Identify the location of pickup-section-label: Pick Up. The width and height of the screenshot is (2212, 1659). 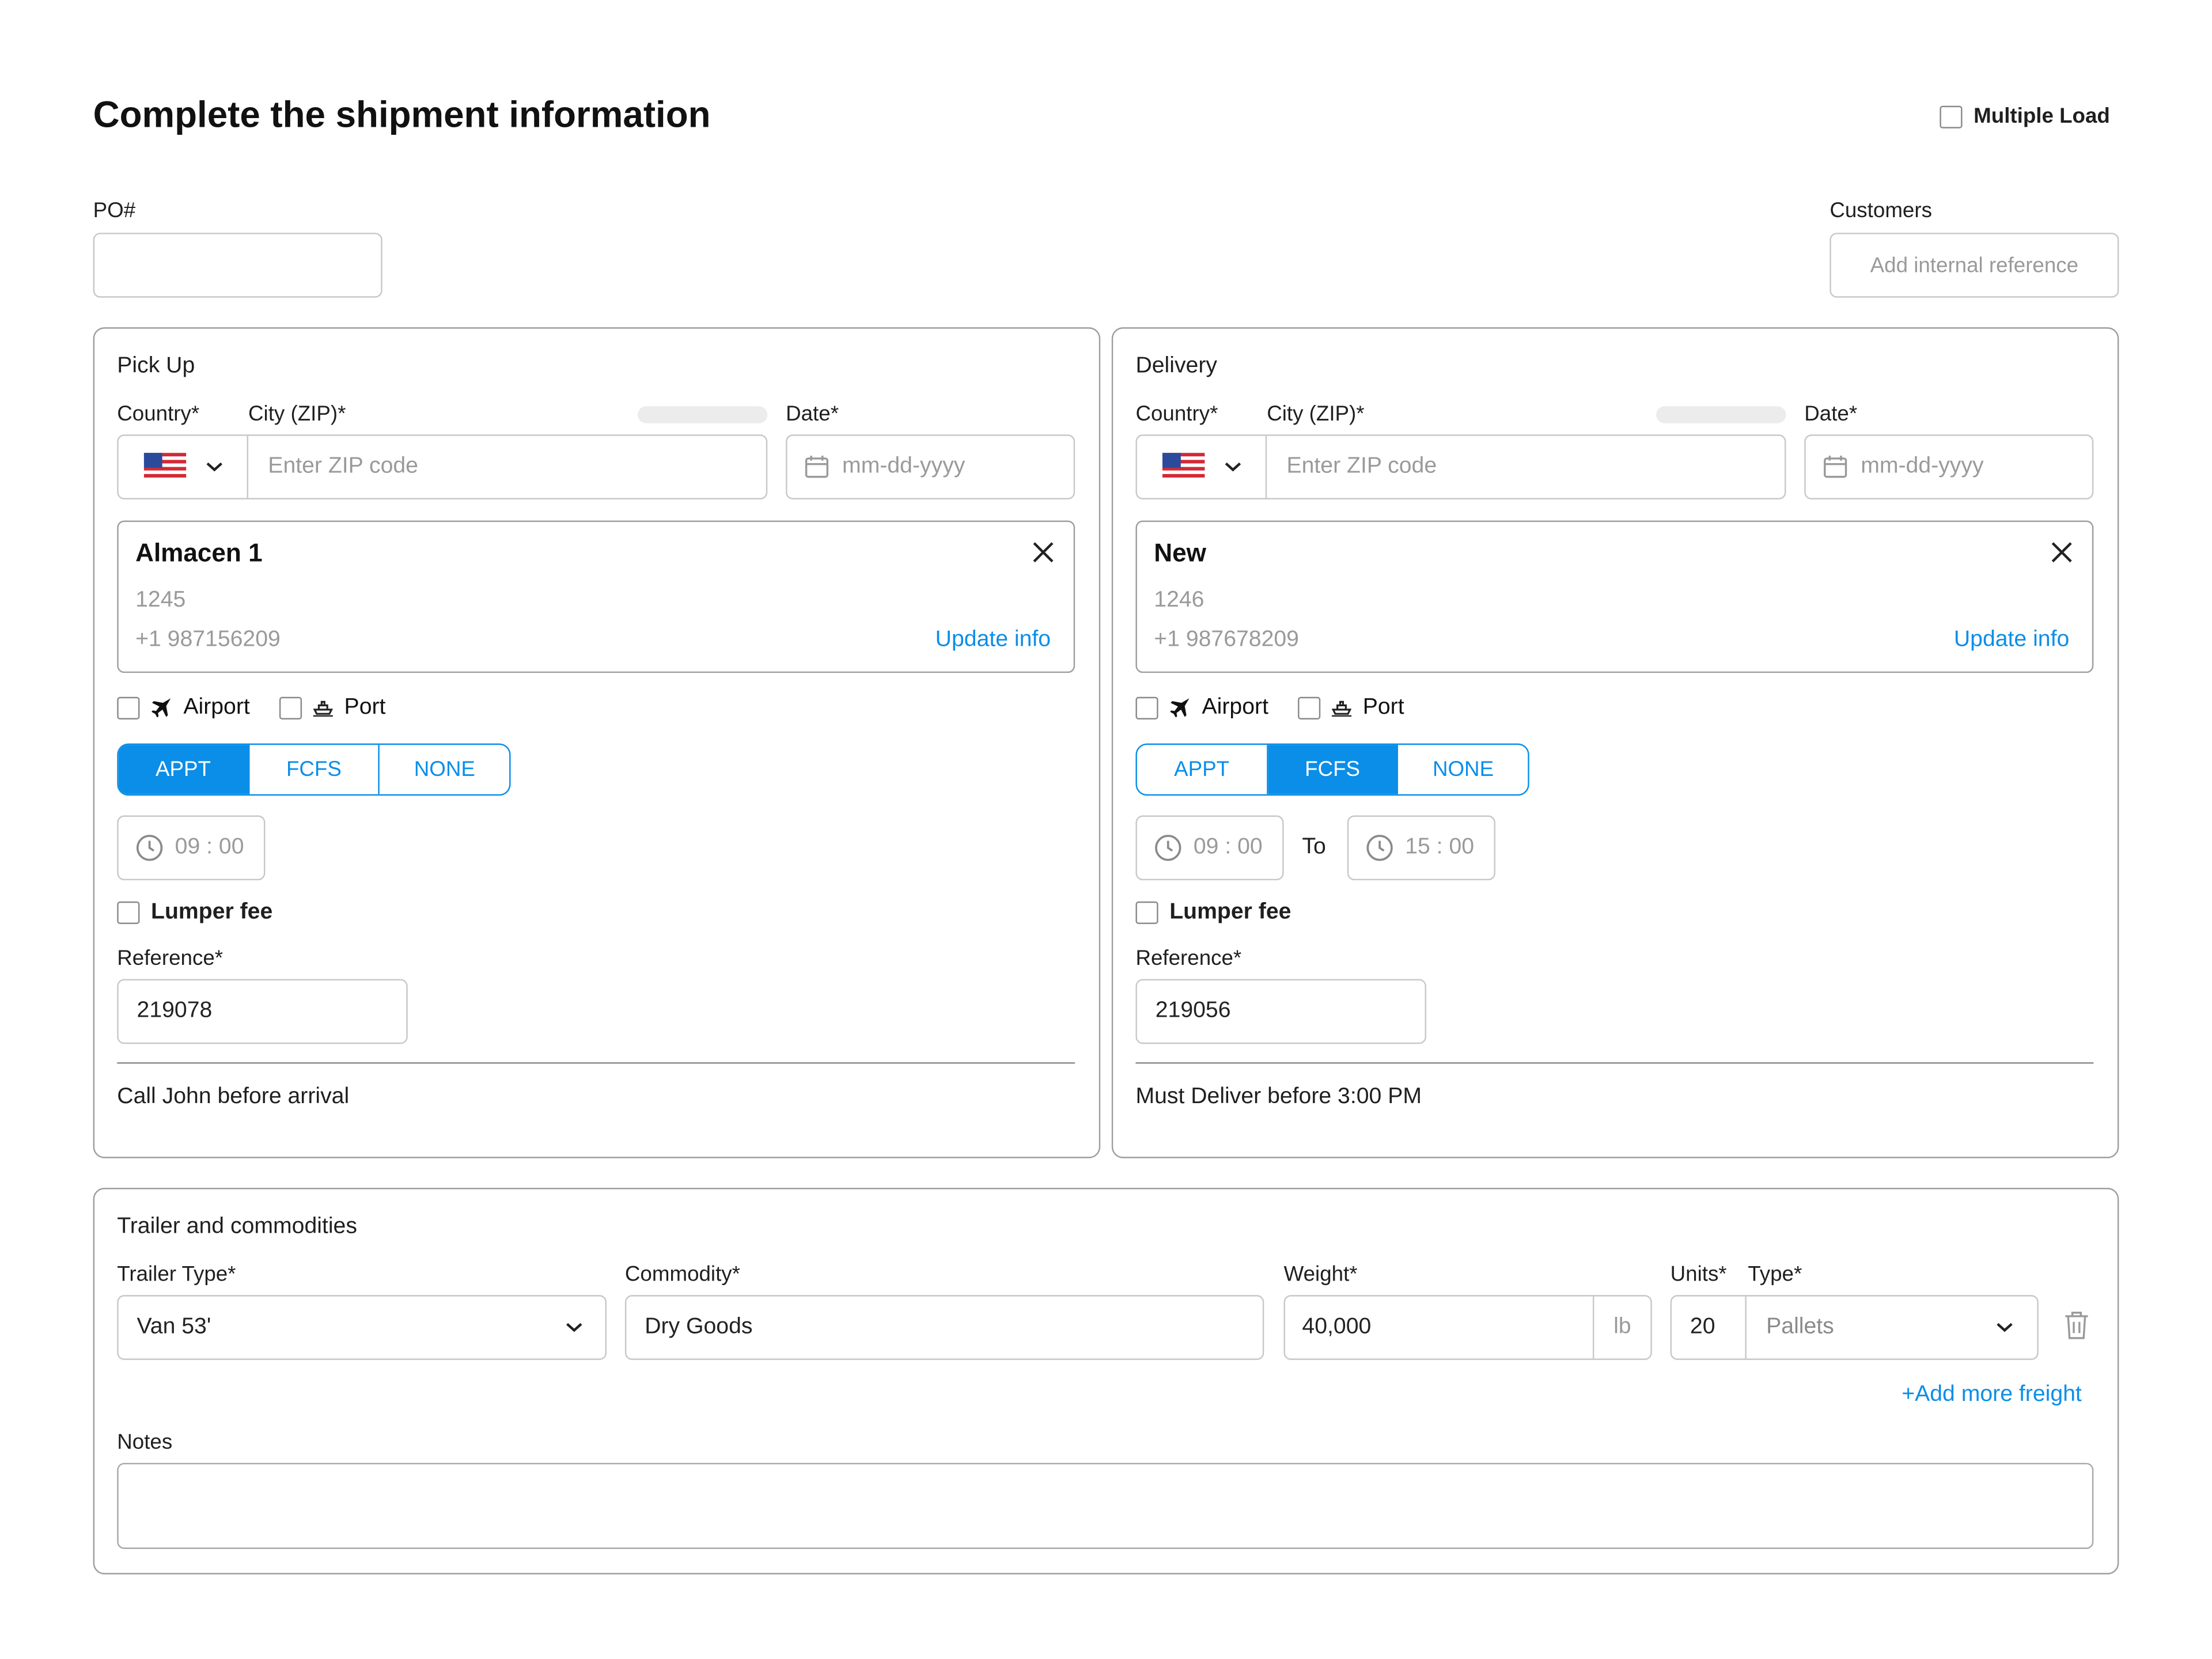
(156, 366).